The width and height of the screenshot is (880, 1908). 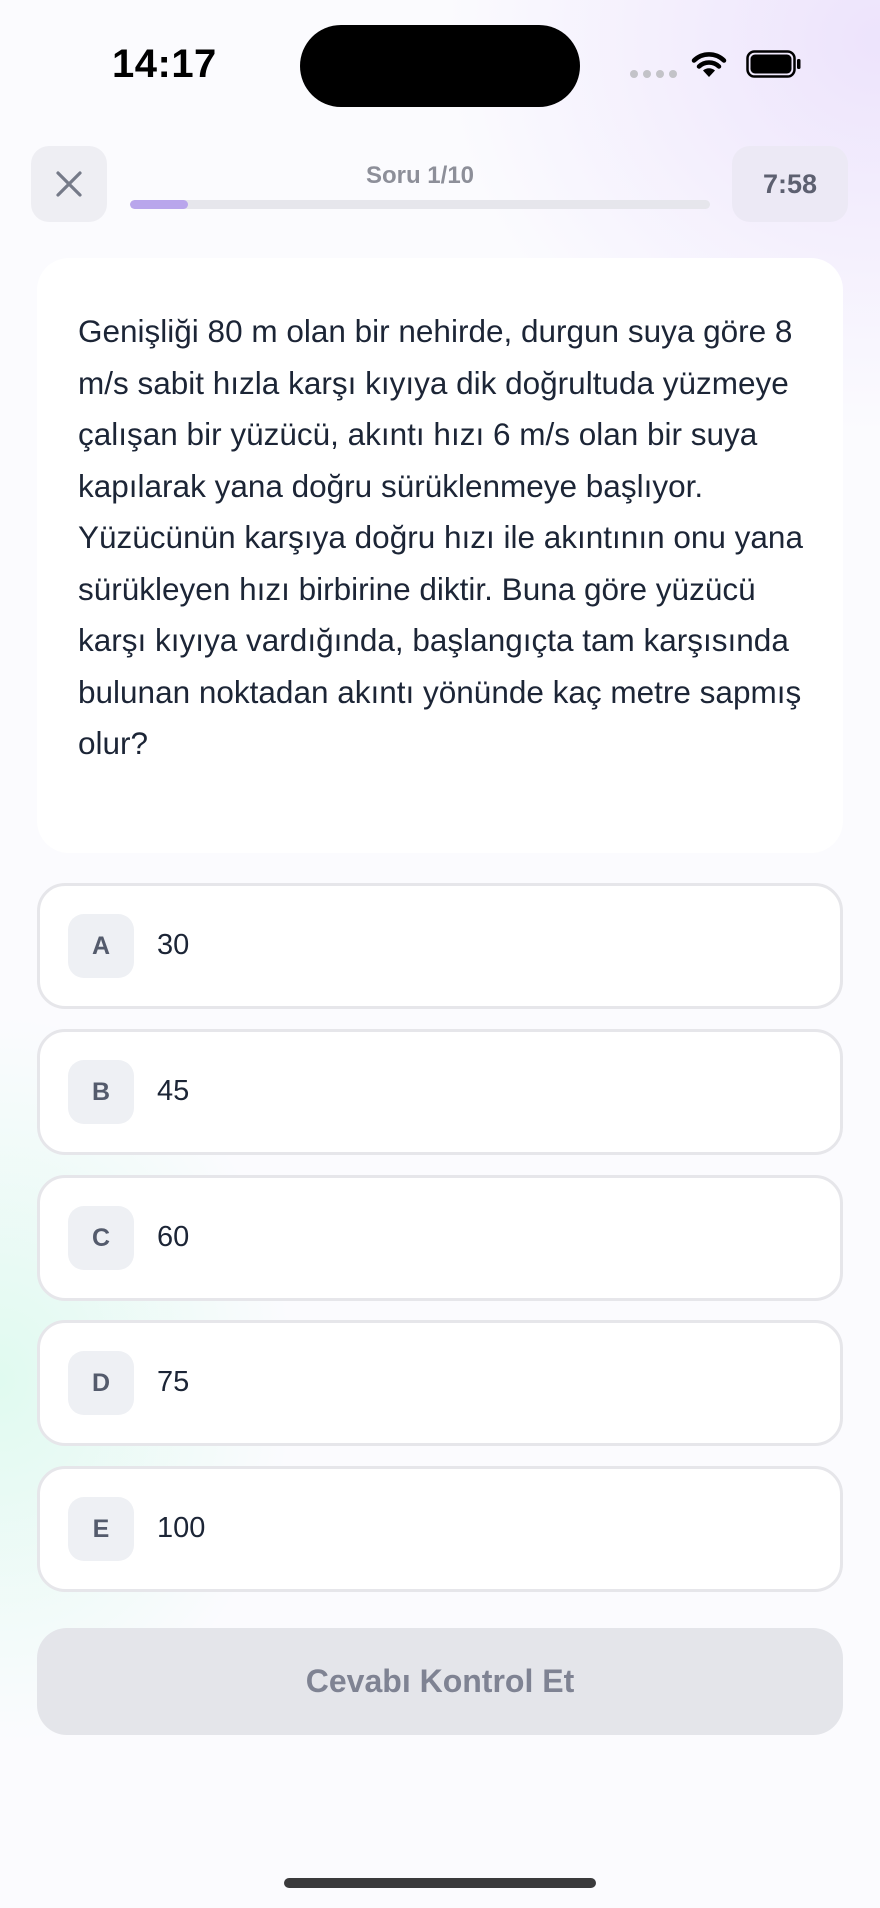 What do you see at coordinates (440, 1681) in the screenshot?
I see `check-answer-button: Cevabı Kontrol Et` at bounding box center [440, 1681].